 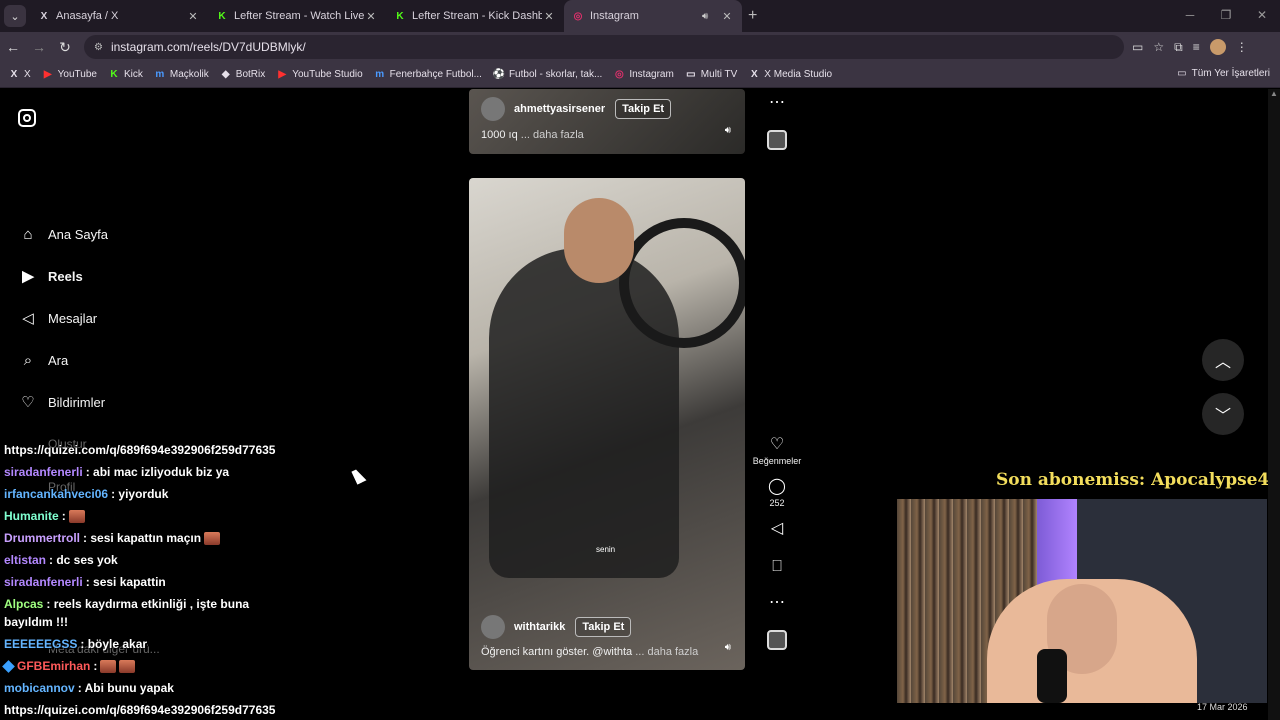 I want to click on tab-instagram: ◎ Instagram 🔊︎ ✕, so click(x=653, y=16).